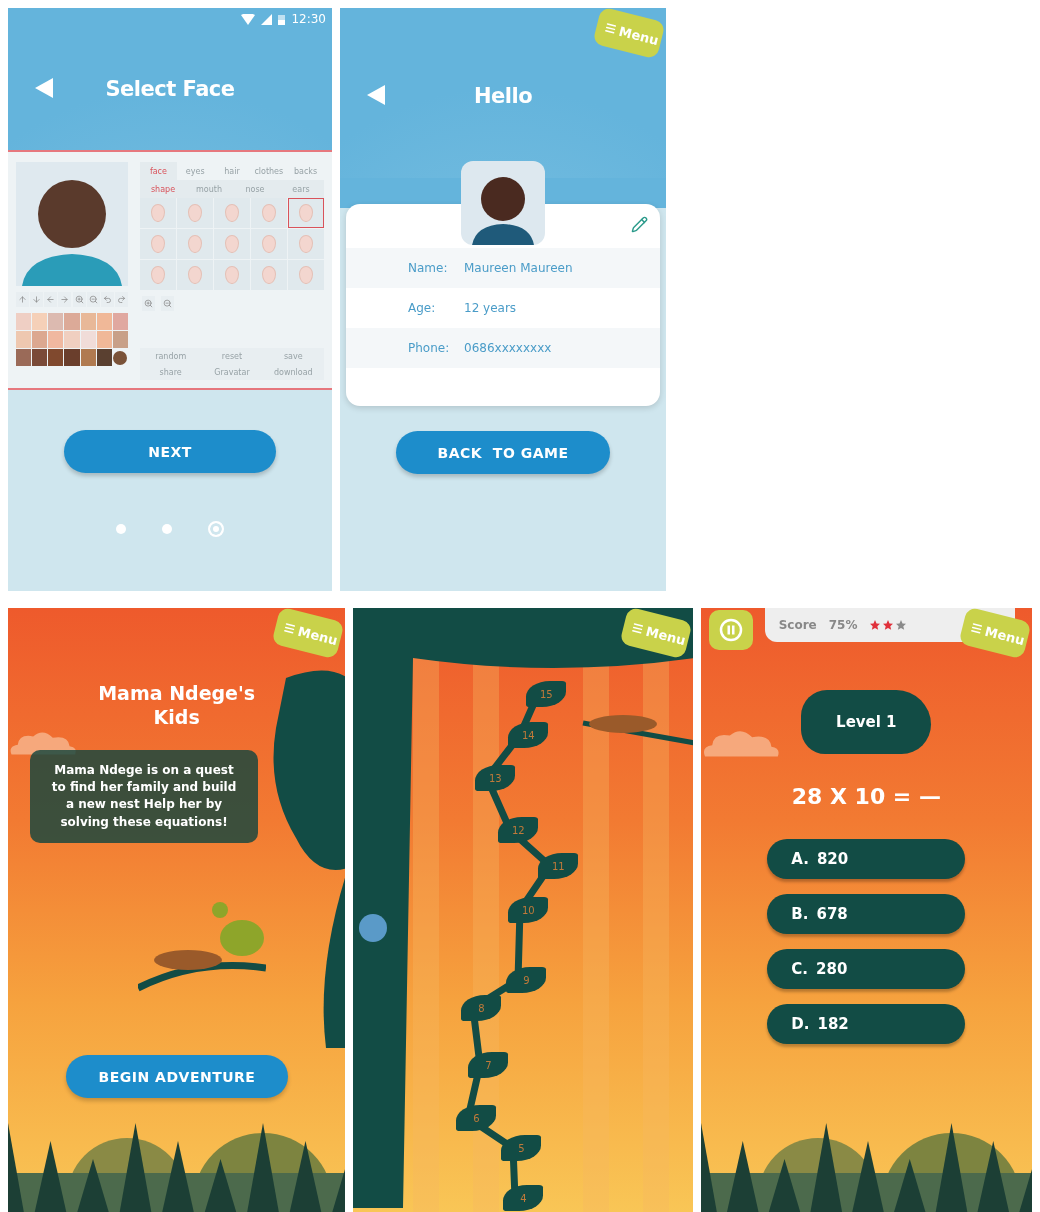 The height and width of the screenshot is (1212, 1040). Describe the element at coordinates (171, 356) in the screenshot. I see `editor-action: random` at that location.